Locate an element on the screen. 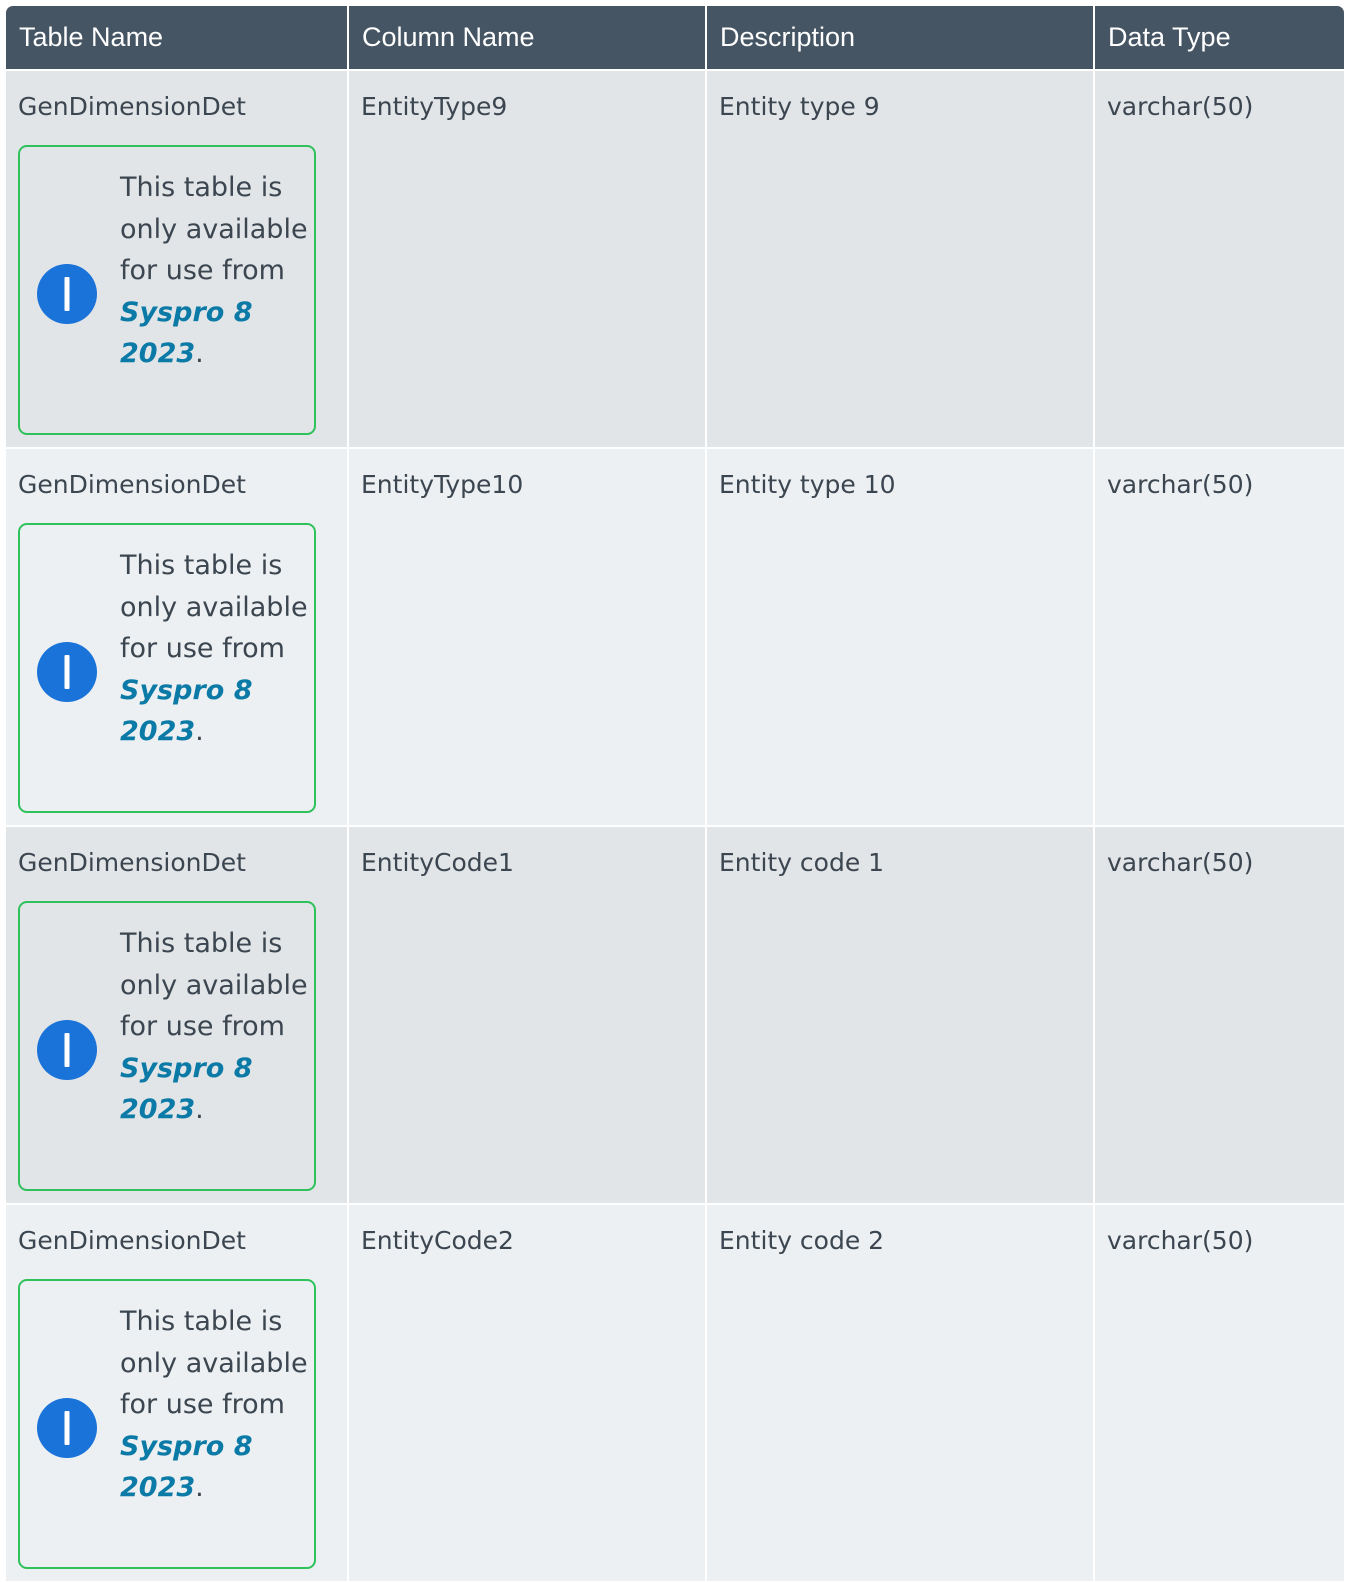 The height and width of the screenshot is (1582, 1354). cell-column-name: EntityCode2 is located at coordinates (528, 1392).